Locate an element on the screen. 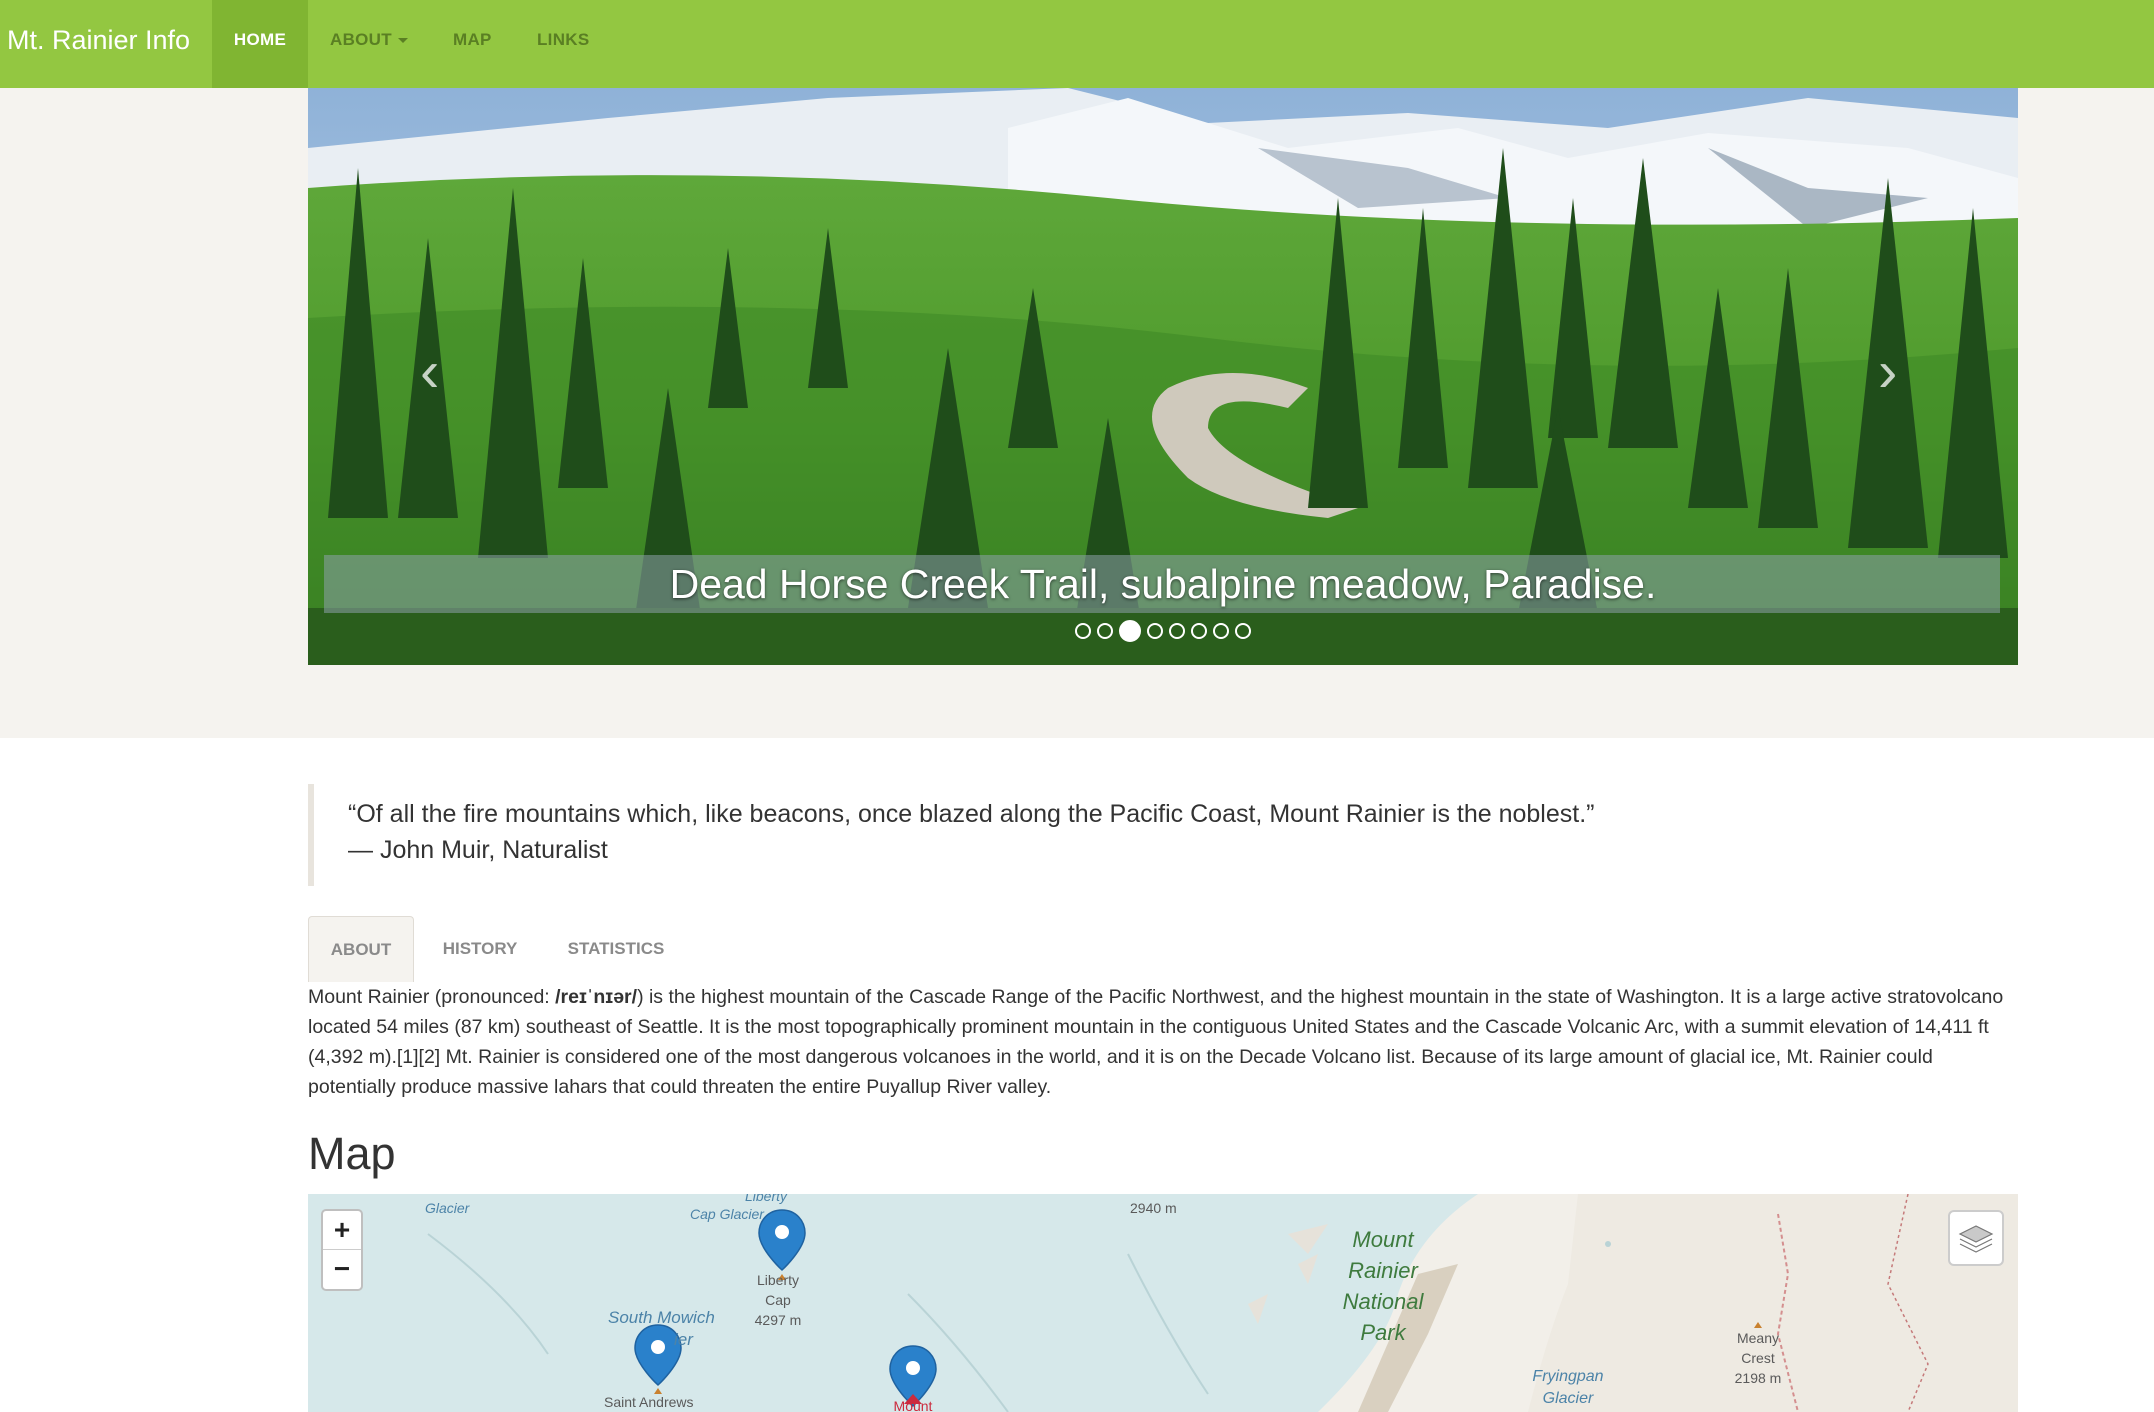  map-label-liberty-cap-3: 4297 m is located at coordinates (778, 1320).